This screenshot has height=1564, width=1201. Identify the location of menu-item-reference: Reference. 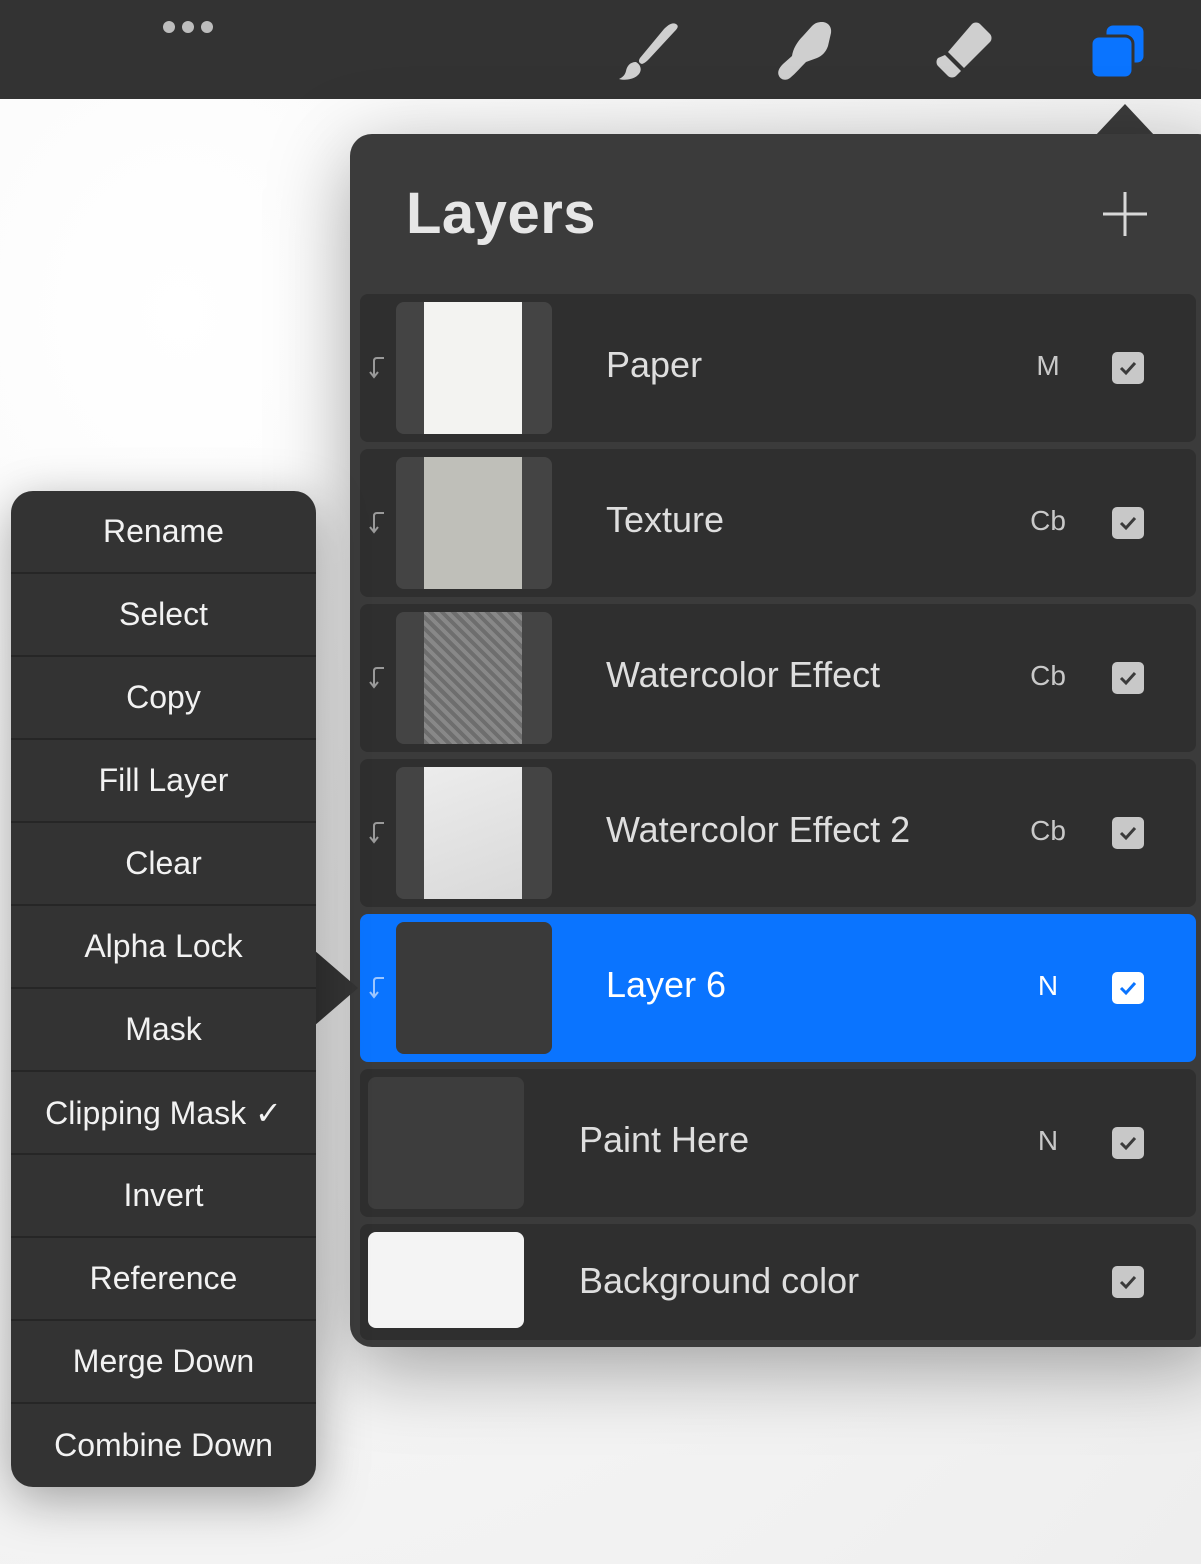
(163, 1279).